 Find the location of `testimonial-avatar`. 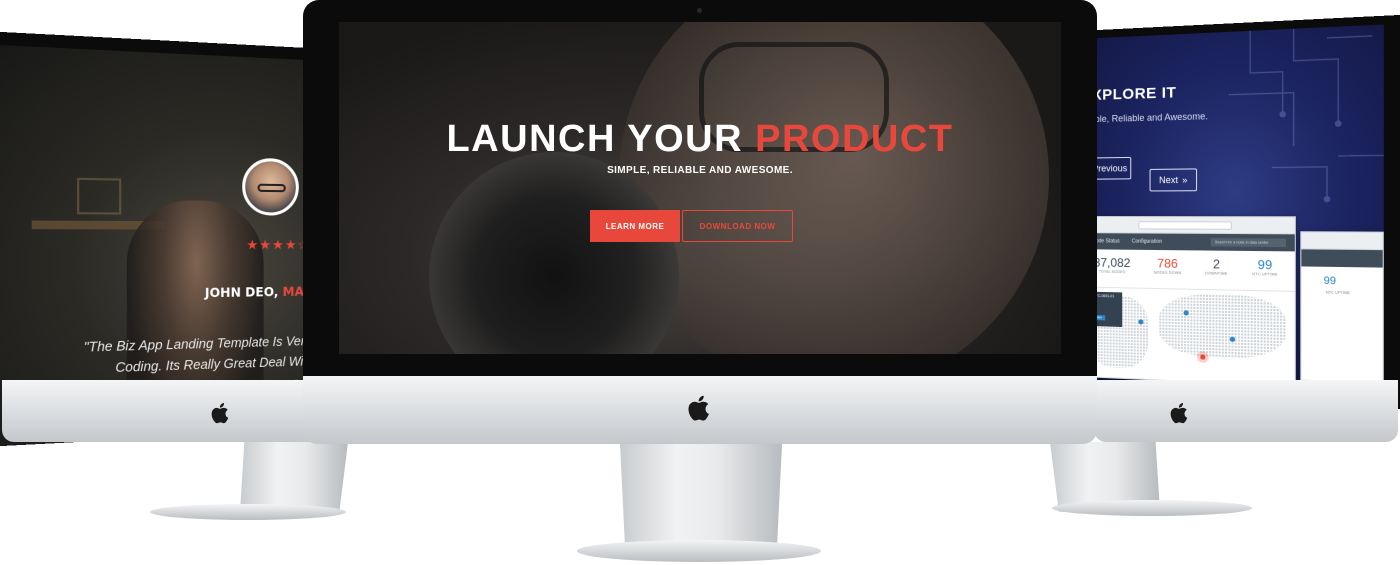

testimonial-avatar is located at coordinates (270, 186).